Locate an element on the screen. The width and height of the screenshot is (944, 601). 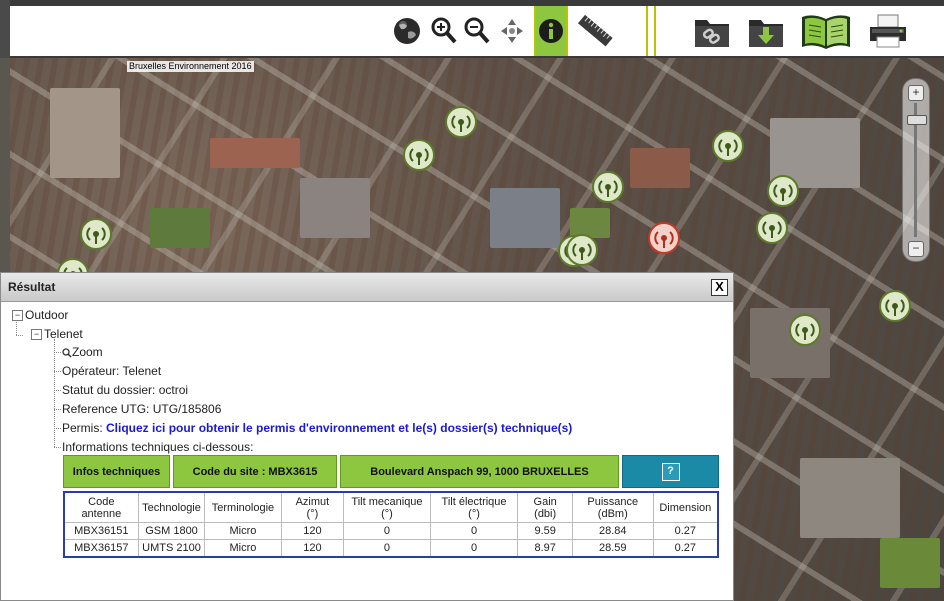
globe-button is located at coordinates (407, 31).